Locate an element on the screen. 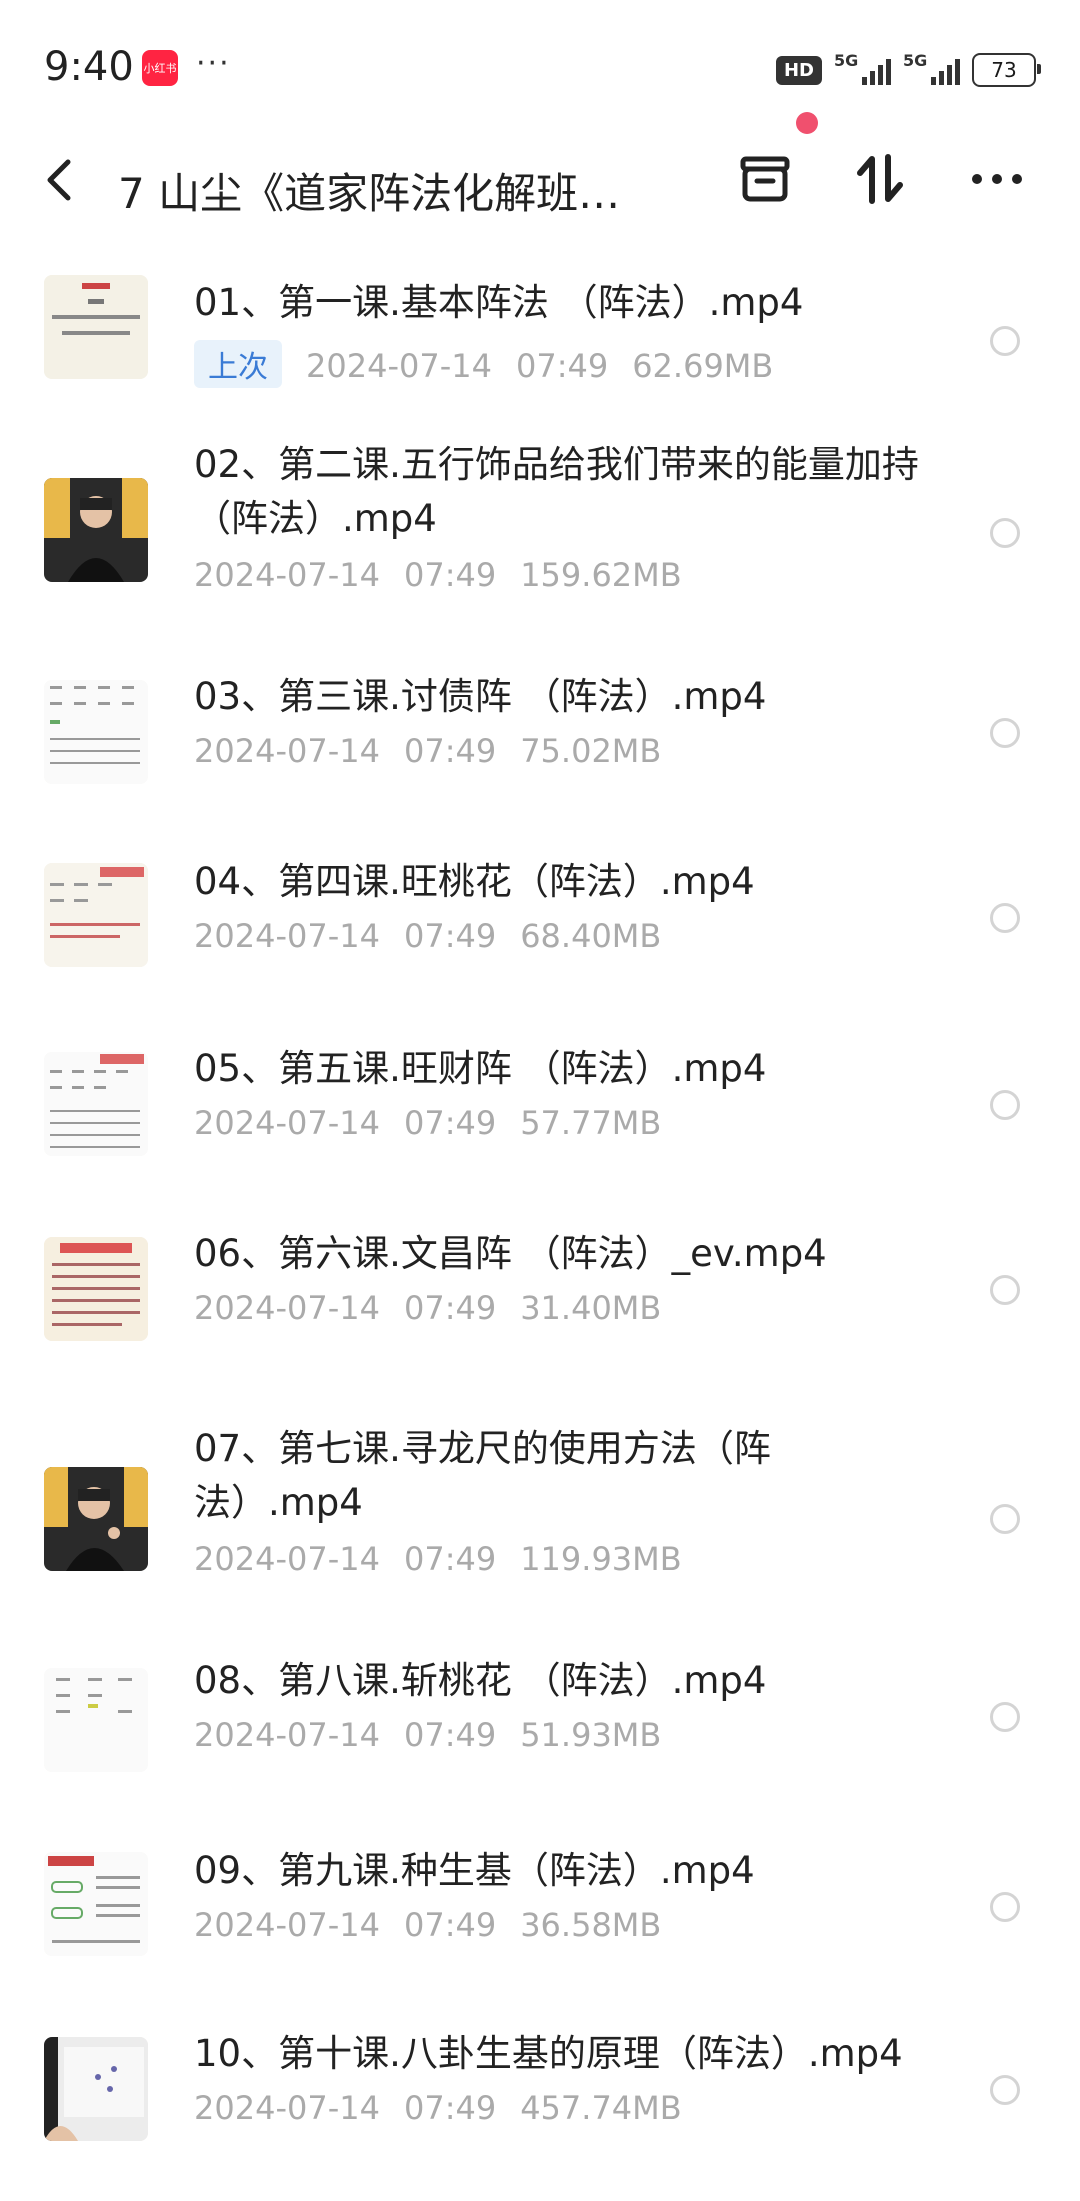 Image resolution: width=1080 pixels, height=2201 pixels. status-indicators: HD 5G 5G 73 is located at coordinates (908, 70).